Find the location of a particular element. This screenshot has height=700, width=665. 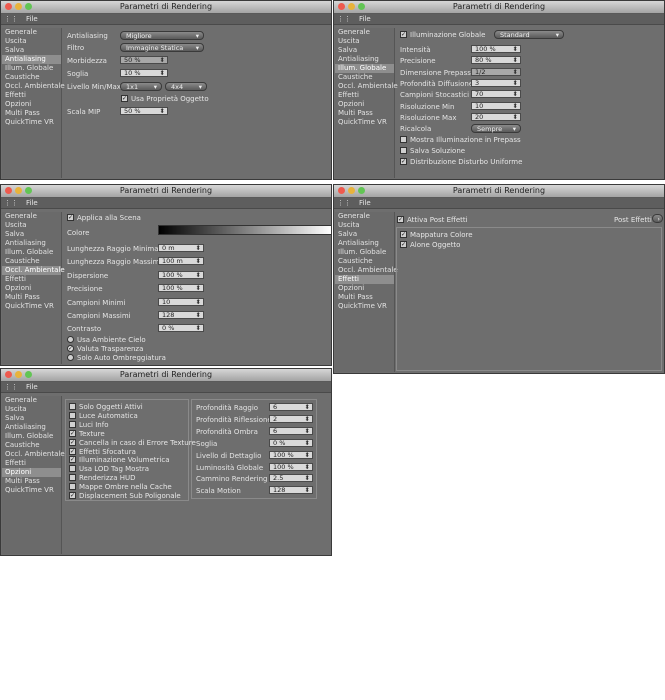

profondita-ombra-field: 6 ⬍ is located at coordinates (291, 430).